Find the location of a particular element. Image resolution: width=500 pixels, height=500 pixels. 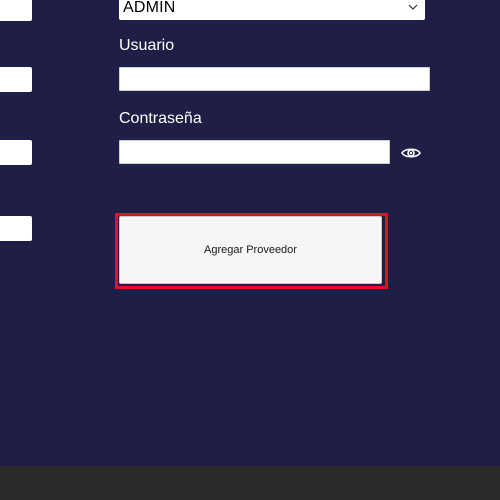

bottom-bar is located at coordinates (250, 483).